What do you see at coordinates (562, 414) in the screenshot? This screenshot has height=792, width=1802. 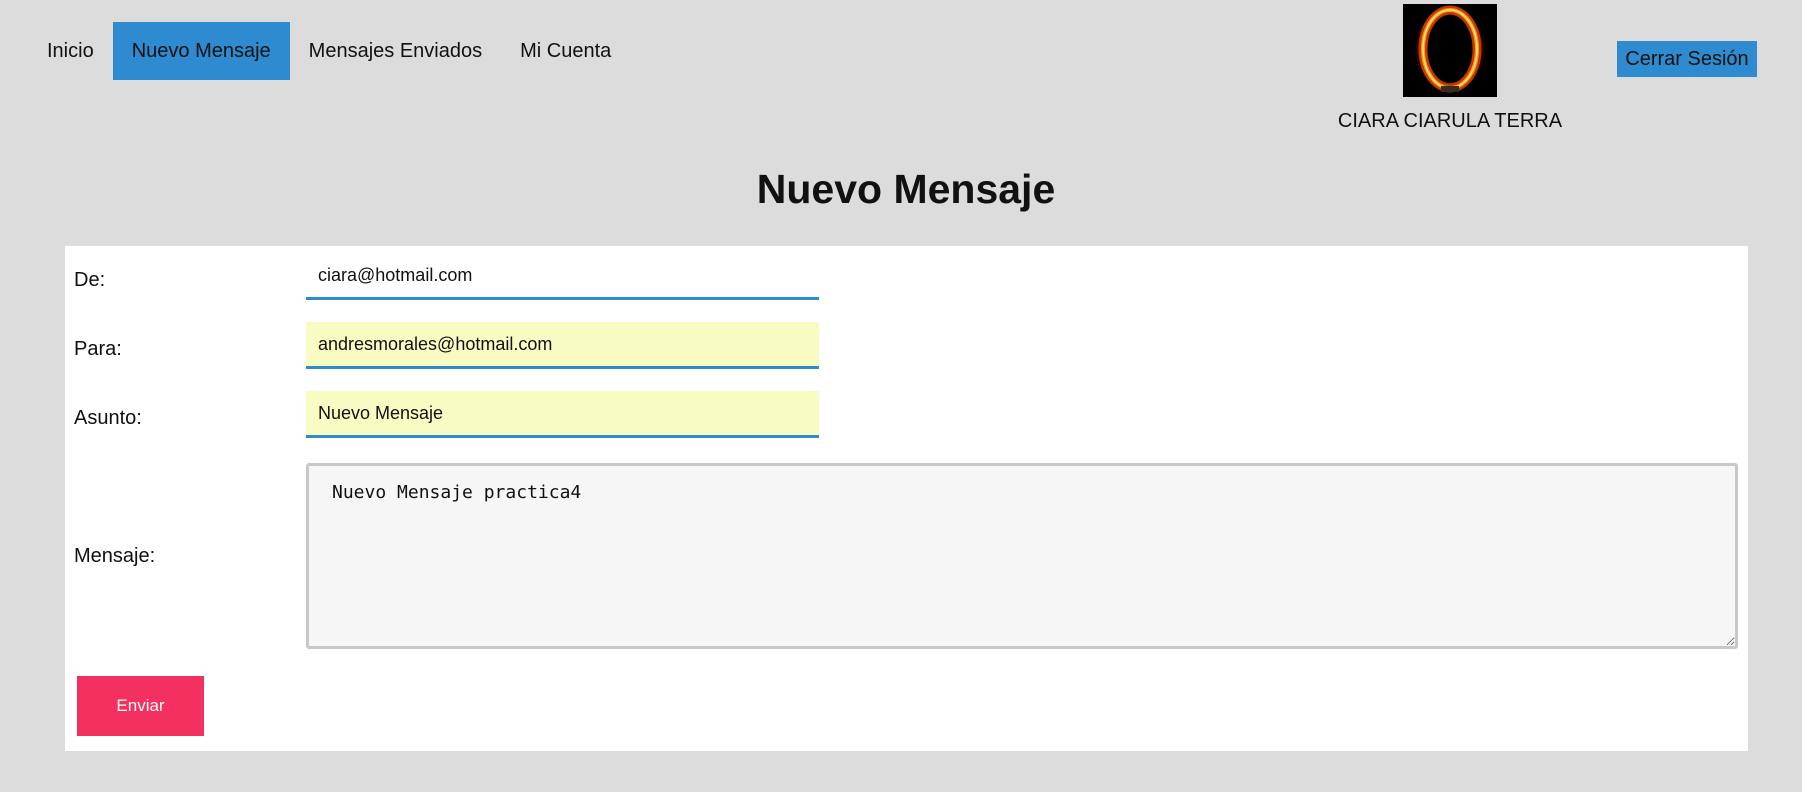 I see `subject-field` at bounding box center [562, 414].